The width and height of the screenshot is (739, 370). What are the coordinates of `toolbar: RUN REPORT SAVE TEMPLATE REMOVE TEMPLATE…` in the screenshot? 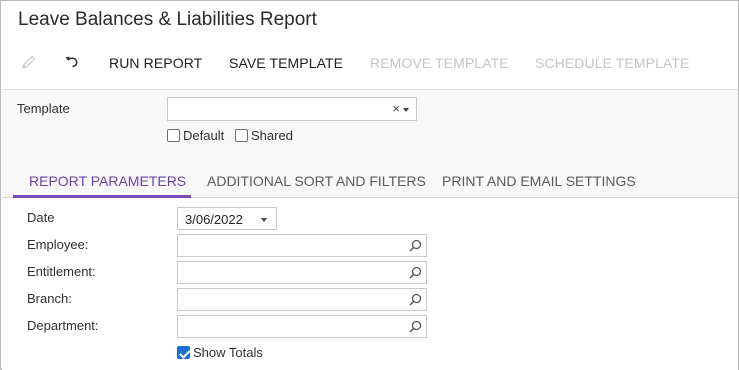 It's located at (369, 64).